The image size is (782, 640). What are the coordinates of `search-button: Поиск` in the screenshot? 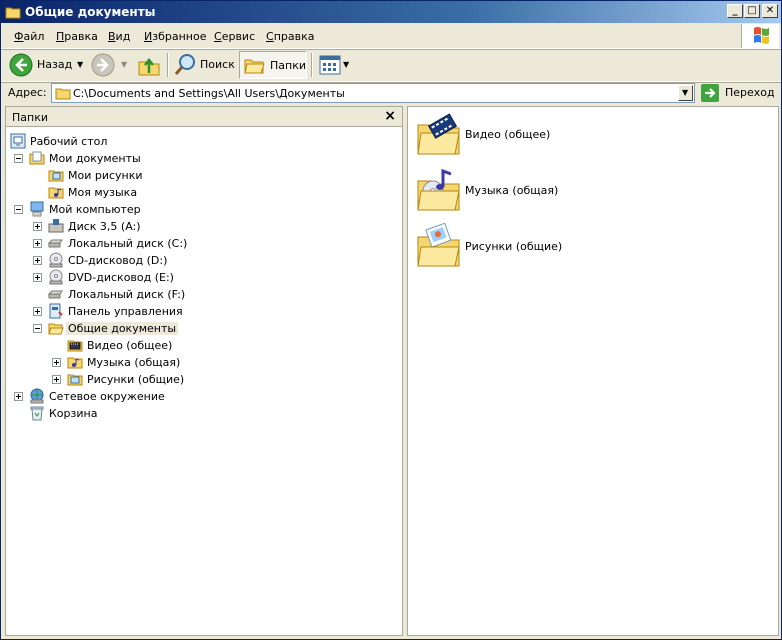 It's located at (204, 65).